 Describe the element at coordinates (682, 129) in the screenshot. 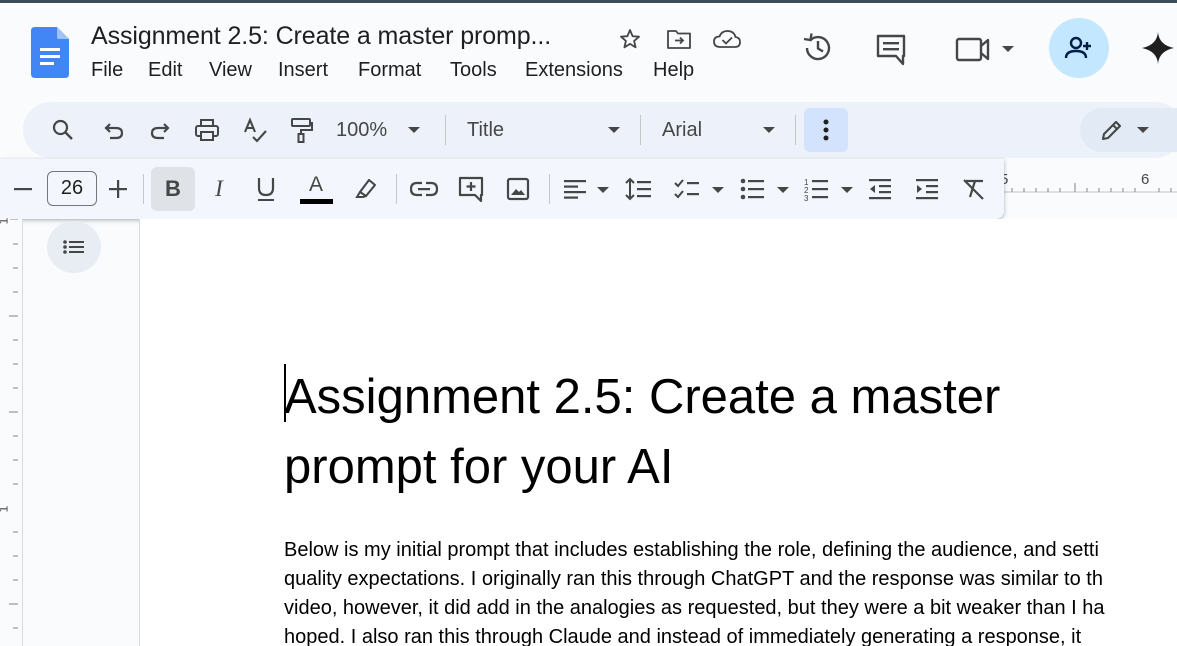

I see `font-value: Arial` at that location.